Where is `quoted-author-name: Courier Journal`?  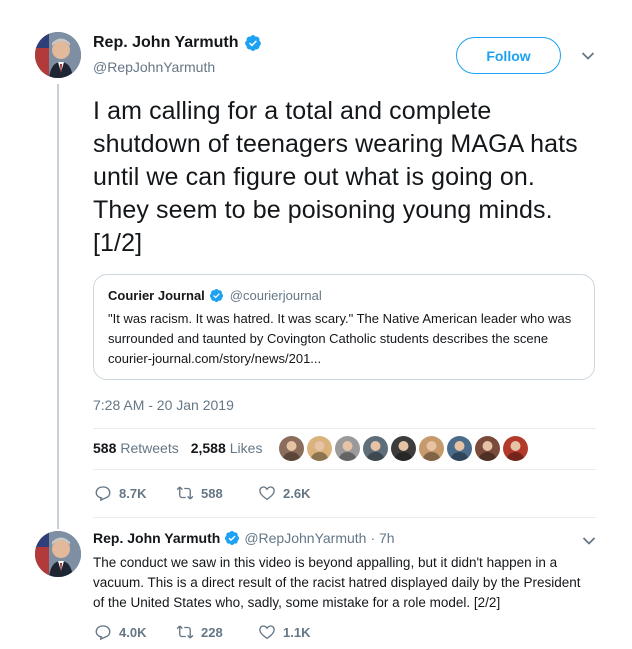 quoted-author-name: Courier Journal is located at coordinates (156, 295).